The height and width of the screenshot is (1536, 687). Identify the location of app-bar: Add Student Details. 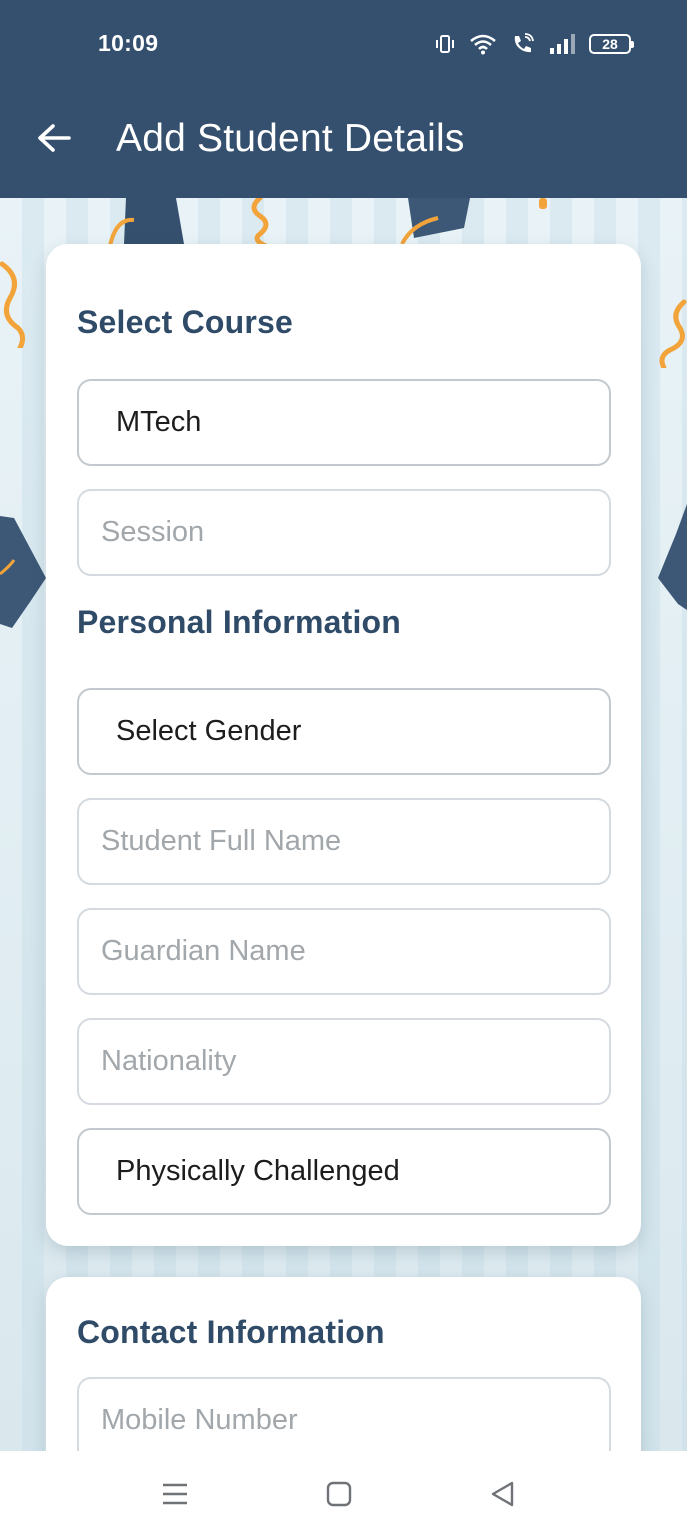
(343, 144).